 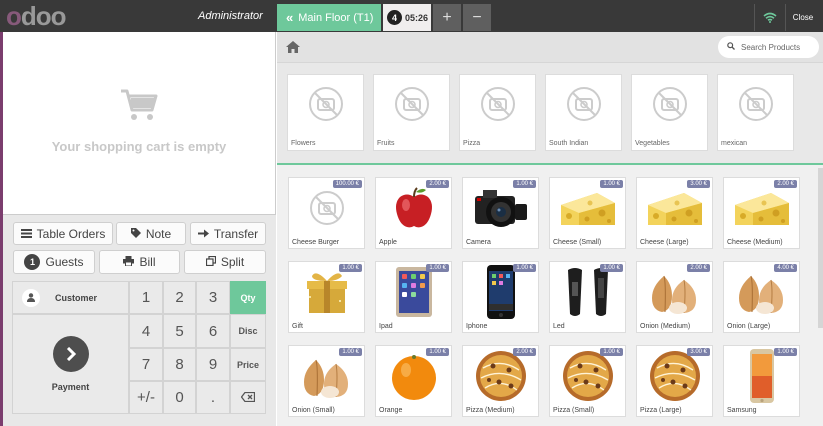 What do you see at coordinates (297, 326) in the screenshot?
I see `product-name: Gift` at bounding box center [297, 326].